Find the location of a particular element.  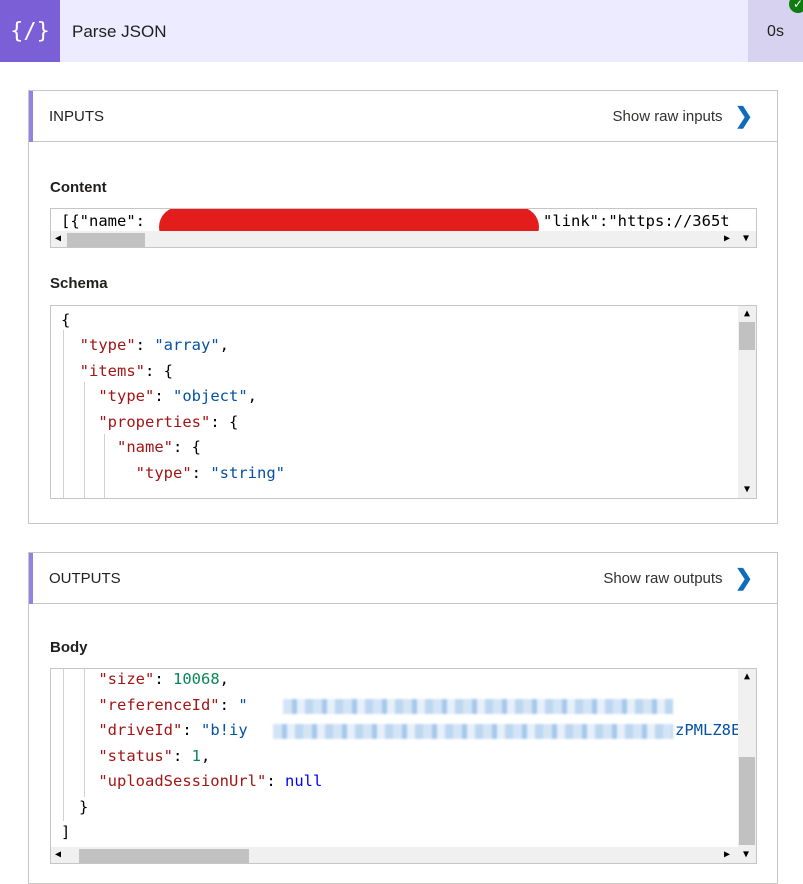

schema-vscroll-thumb is located at coordinates (747, 336).